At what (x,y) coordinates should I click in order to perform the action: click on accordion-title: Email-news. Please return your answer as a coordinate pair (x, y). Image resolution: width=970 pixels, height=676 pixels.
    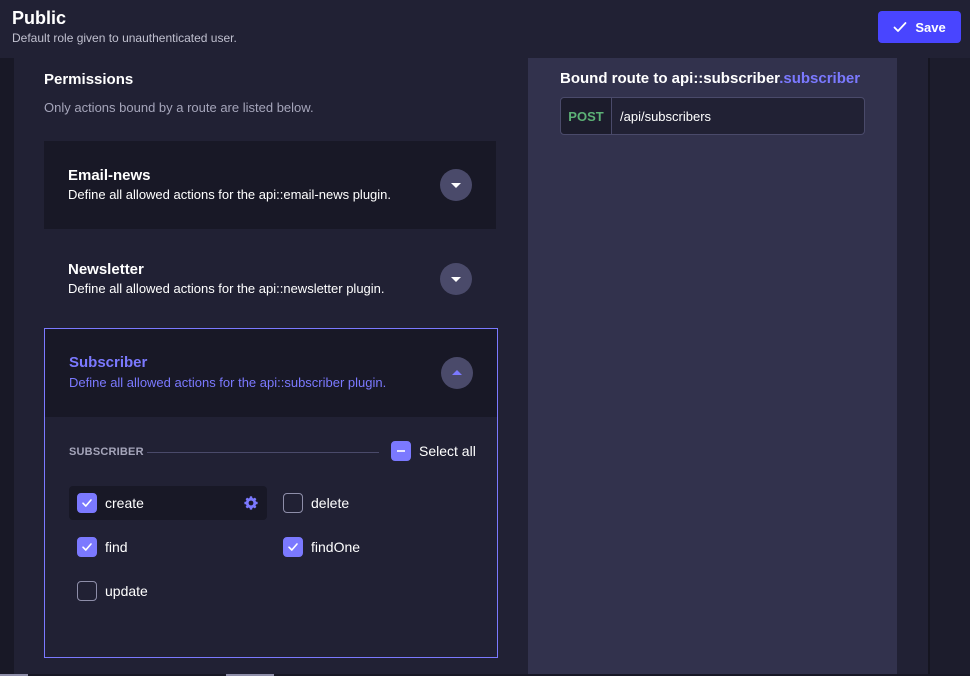
    Looking at the image, I should click on (109, 175).